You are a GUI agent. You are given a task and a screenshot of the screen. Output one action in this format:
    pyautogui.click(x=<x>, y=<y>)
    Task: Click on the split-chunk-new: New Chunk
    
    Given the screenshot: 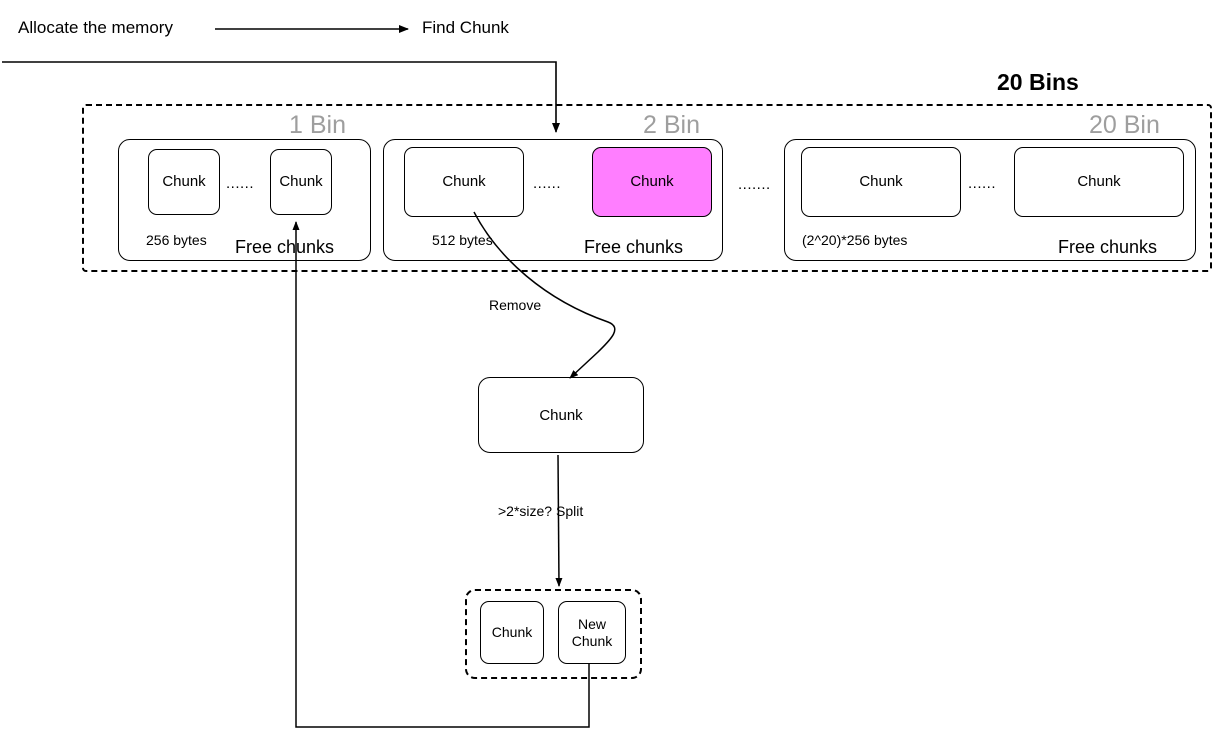 What is the action you would take?
    pyautogui.click(x=592, y=632)
    